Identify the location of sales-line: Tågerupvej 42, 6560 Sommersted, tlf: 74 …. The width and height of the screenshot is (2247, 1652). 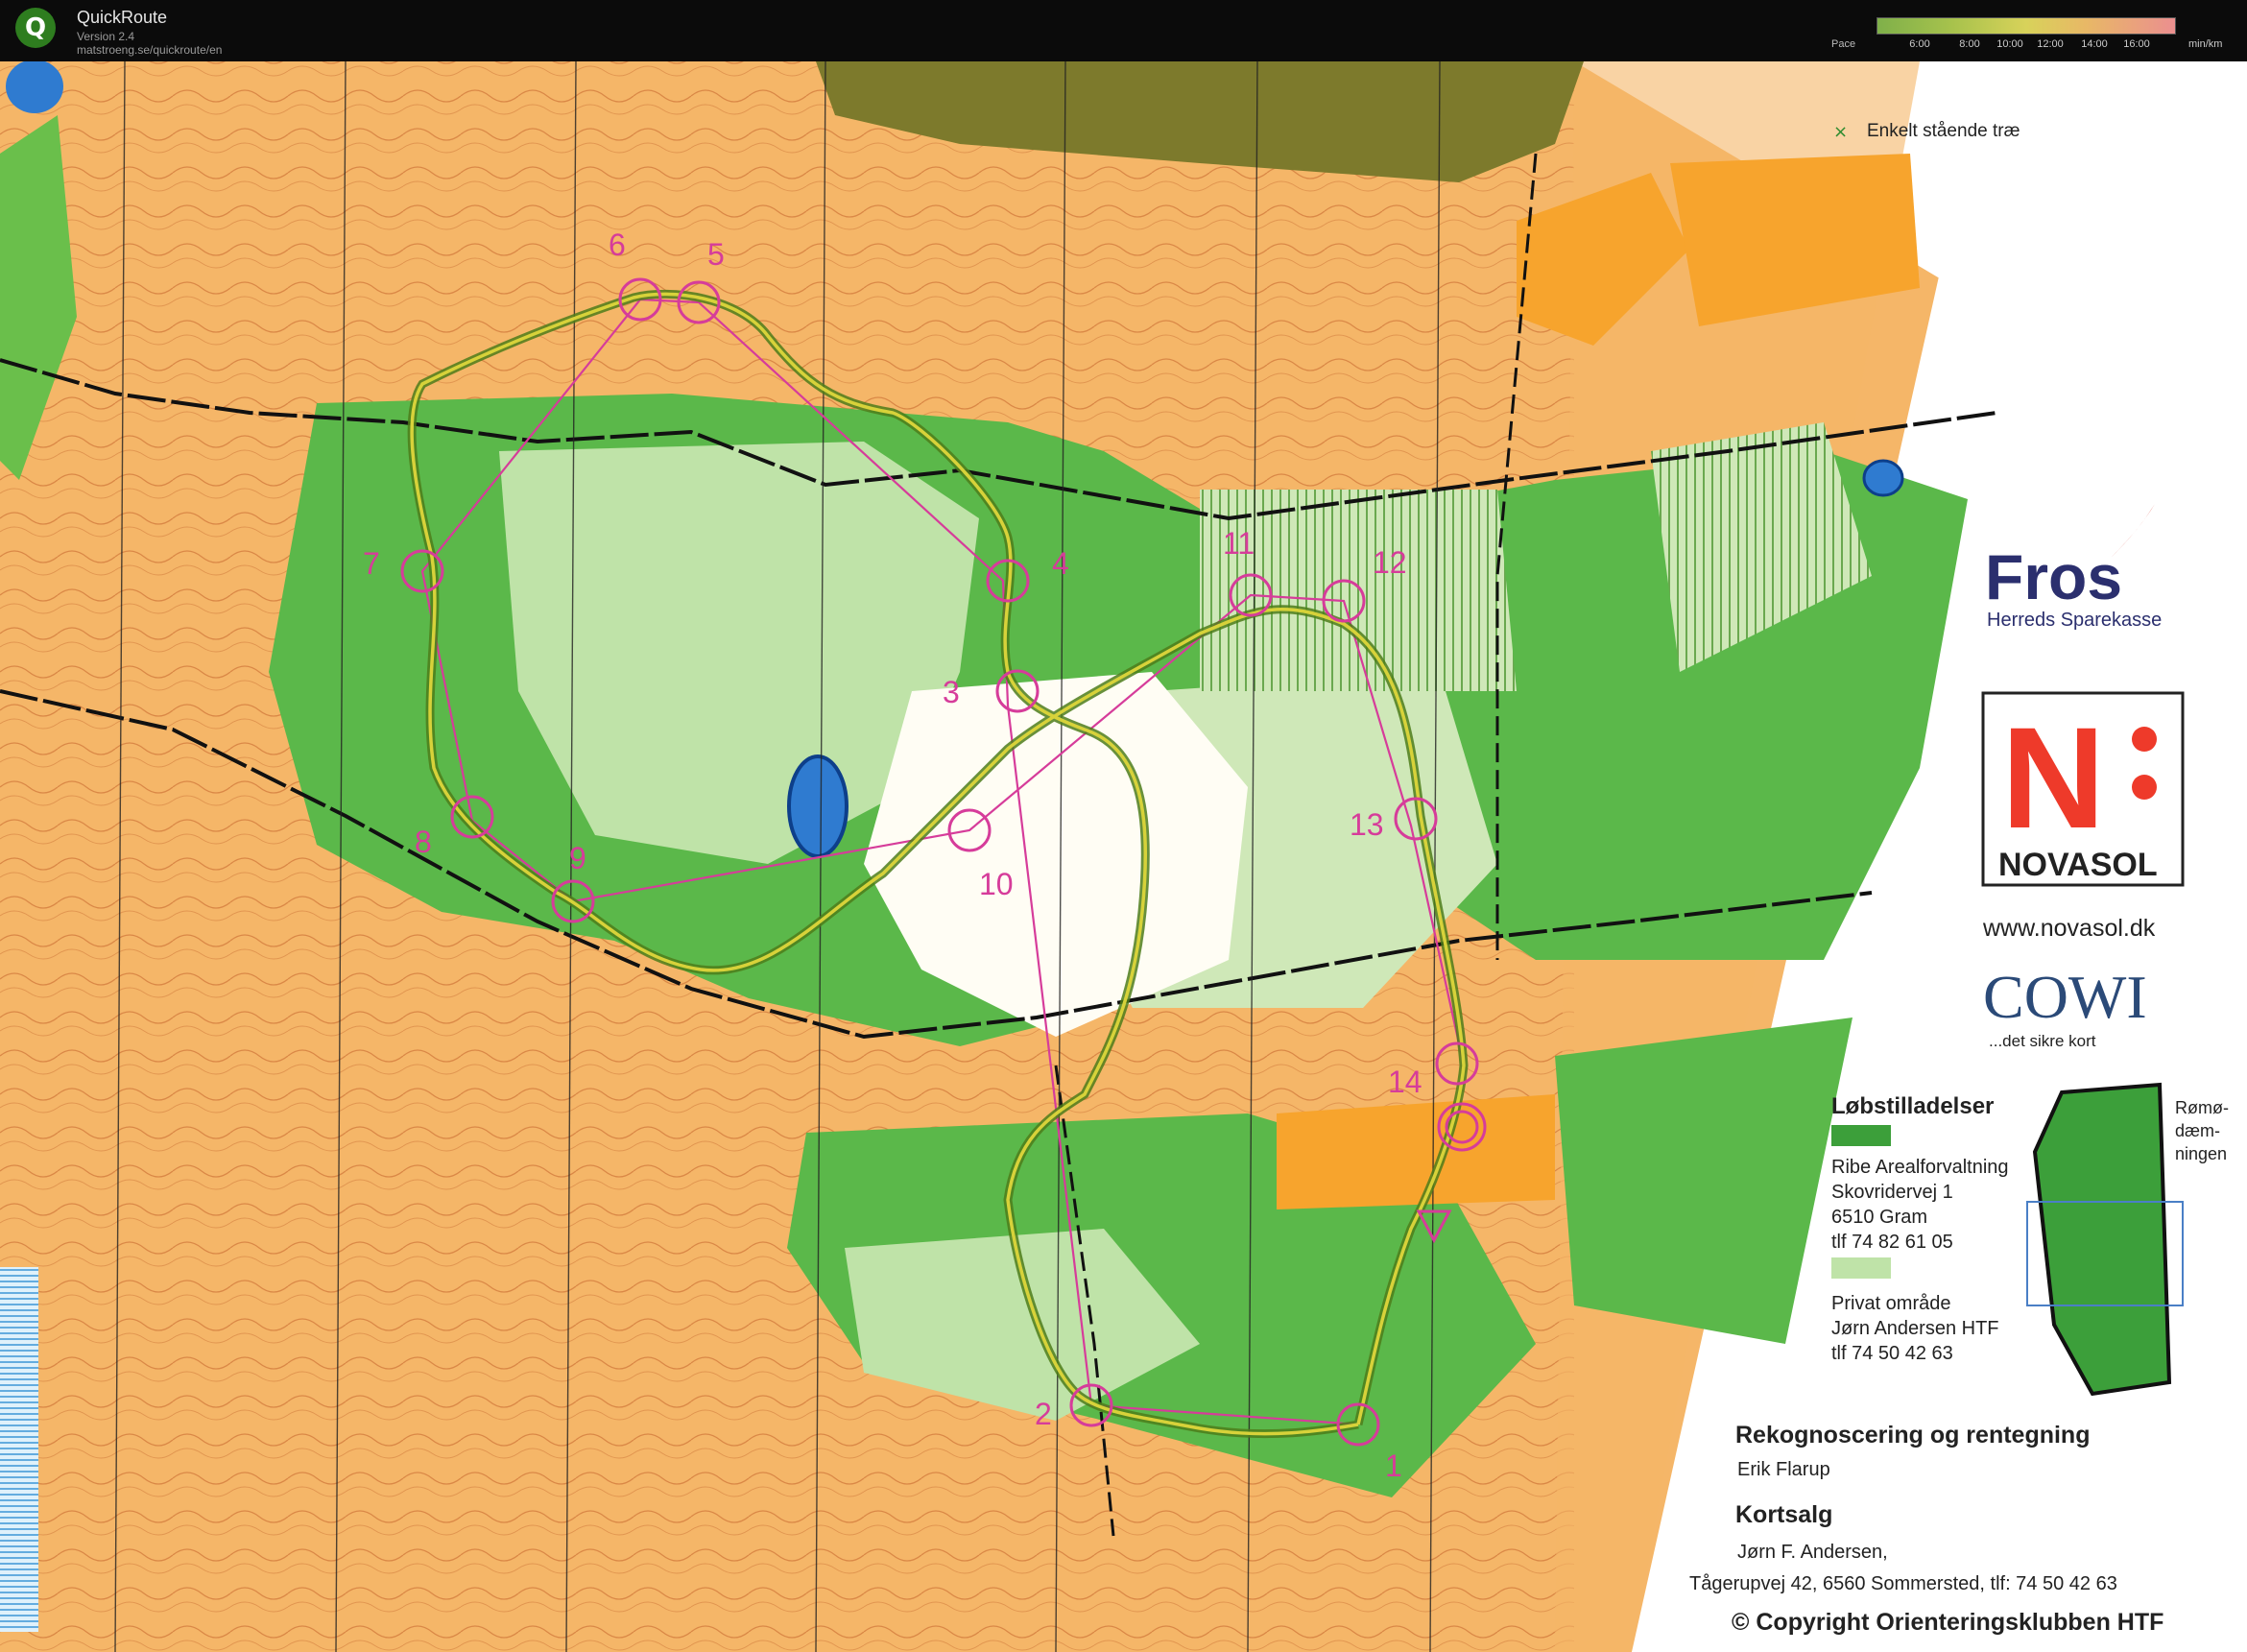
(1903, 1583).